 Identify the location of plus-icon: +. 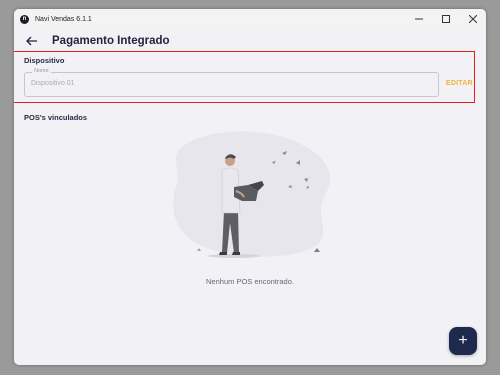
(463, 340).